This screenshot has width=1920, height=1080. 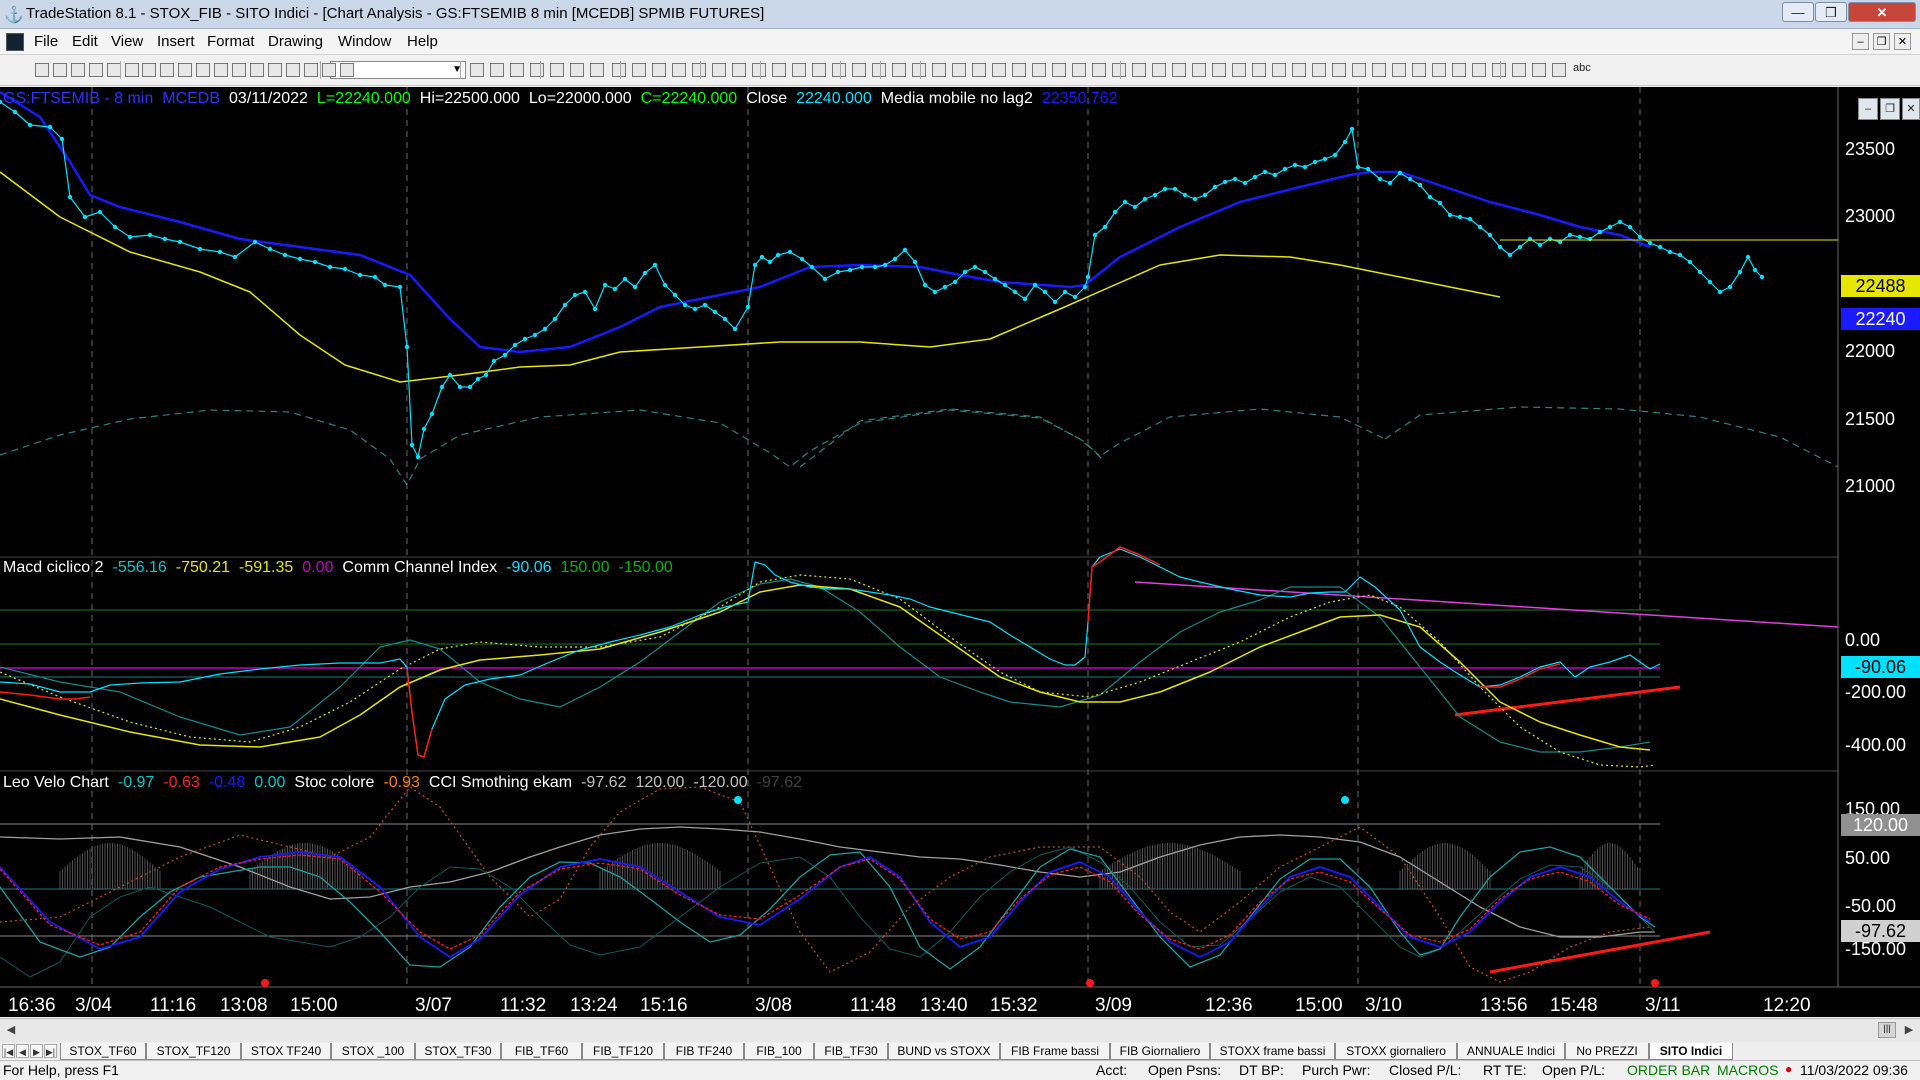 What do you see at coordinates (46, 41) in the screenshot?
I see `menu-file: File` at bounding box center [46, 41].